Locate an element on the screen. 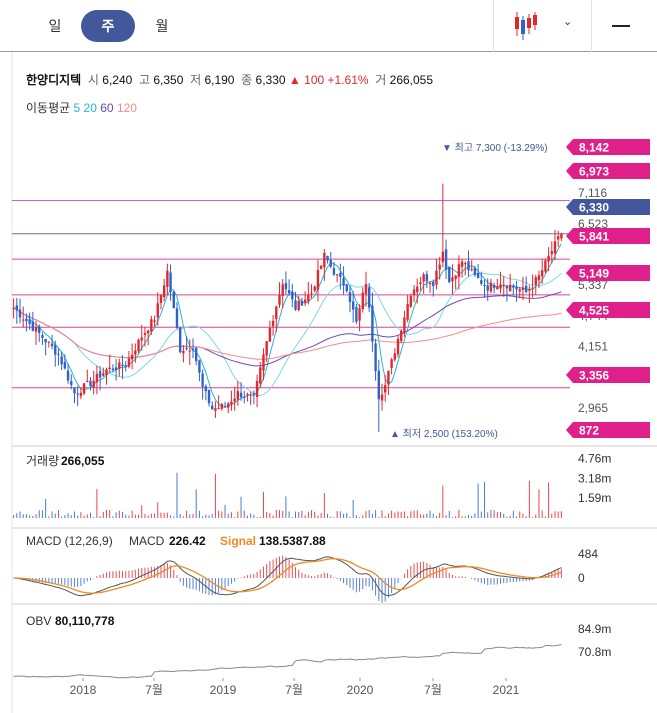 The height and width of the screenshot is (713, 657). x-tick-label: 2020 is located at coordinates (360, 690).